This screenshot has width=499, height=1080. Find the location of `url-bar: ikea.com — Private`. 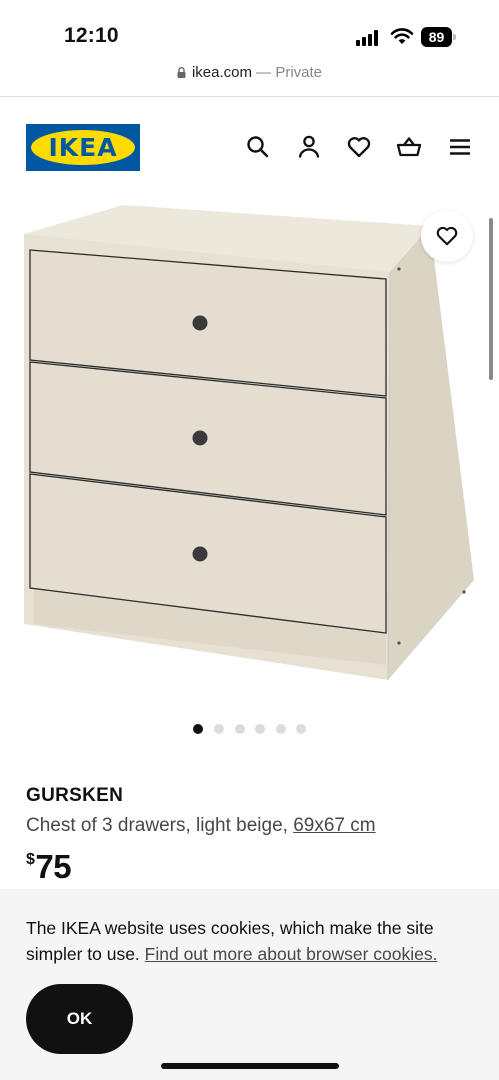

url-bar: ikea.com — Private is located at coordinates (249, 78).